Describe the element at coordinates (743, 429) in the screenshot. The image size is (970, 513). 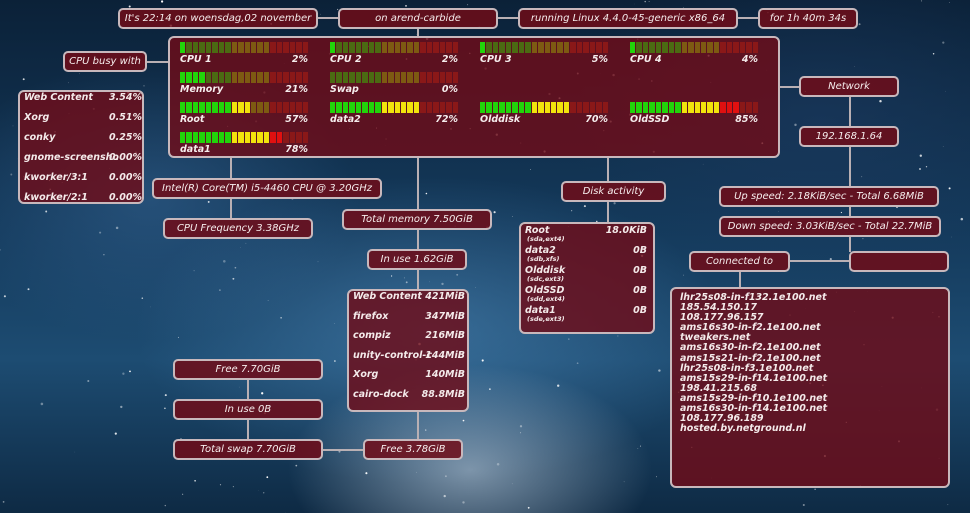
I see `connection-host: hosted.by.netground.nl` at that location.